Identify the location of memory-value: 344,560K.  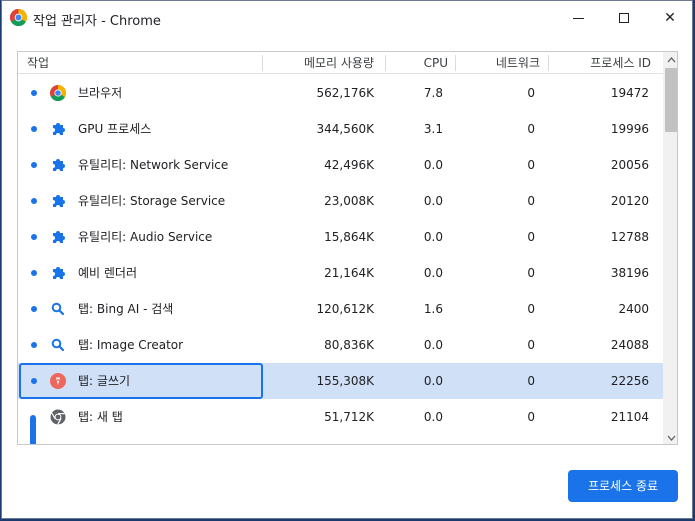
(345, 129).